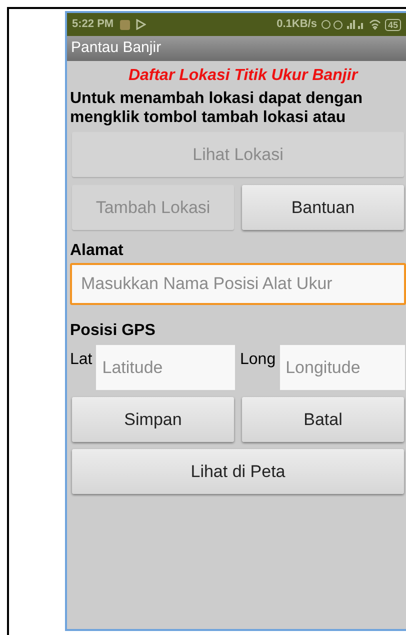 The image size is (406, 635). What do you see at coordinates (238, 471) in the screenshot?
I see `button: Lihat di Peta` at bounding box center [238, 471].